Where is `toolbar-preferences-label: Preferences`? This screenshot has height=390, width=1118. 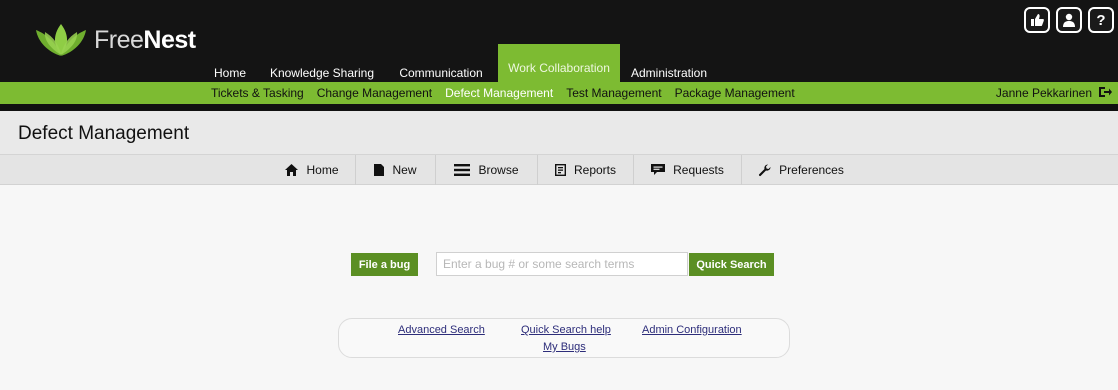 toolbar-preferences-label: Preferences is located at coordinates (811, 170).